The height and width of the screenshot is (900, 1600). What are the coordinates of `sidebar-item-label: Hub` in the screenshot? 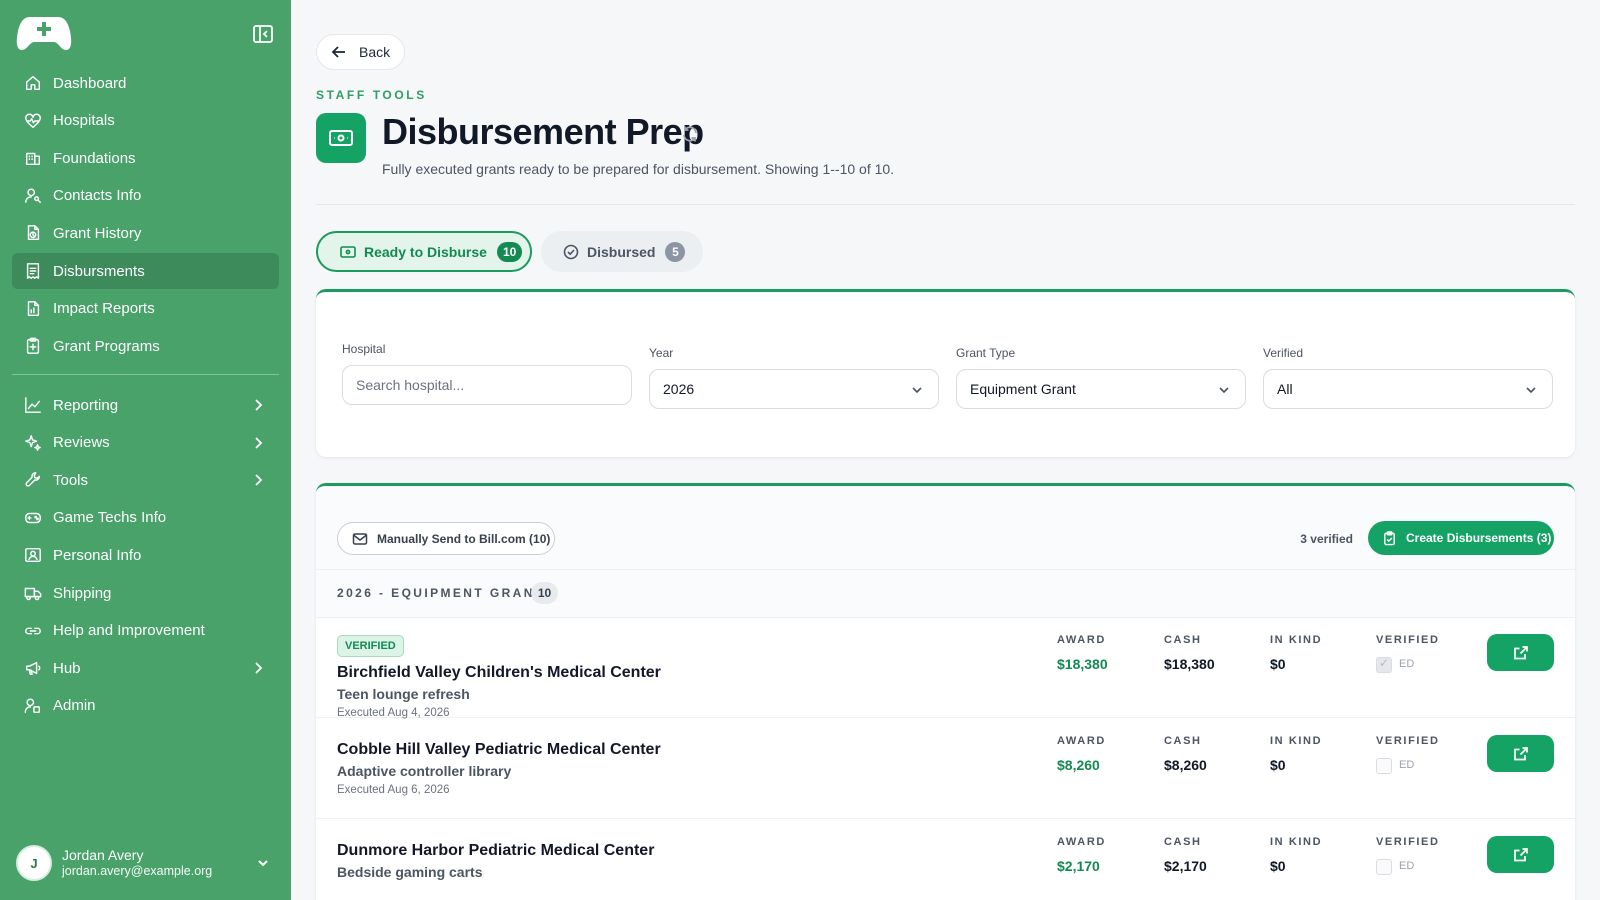 It's located at (67, 668).